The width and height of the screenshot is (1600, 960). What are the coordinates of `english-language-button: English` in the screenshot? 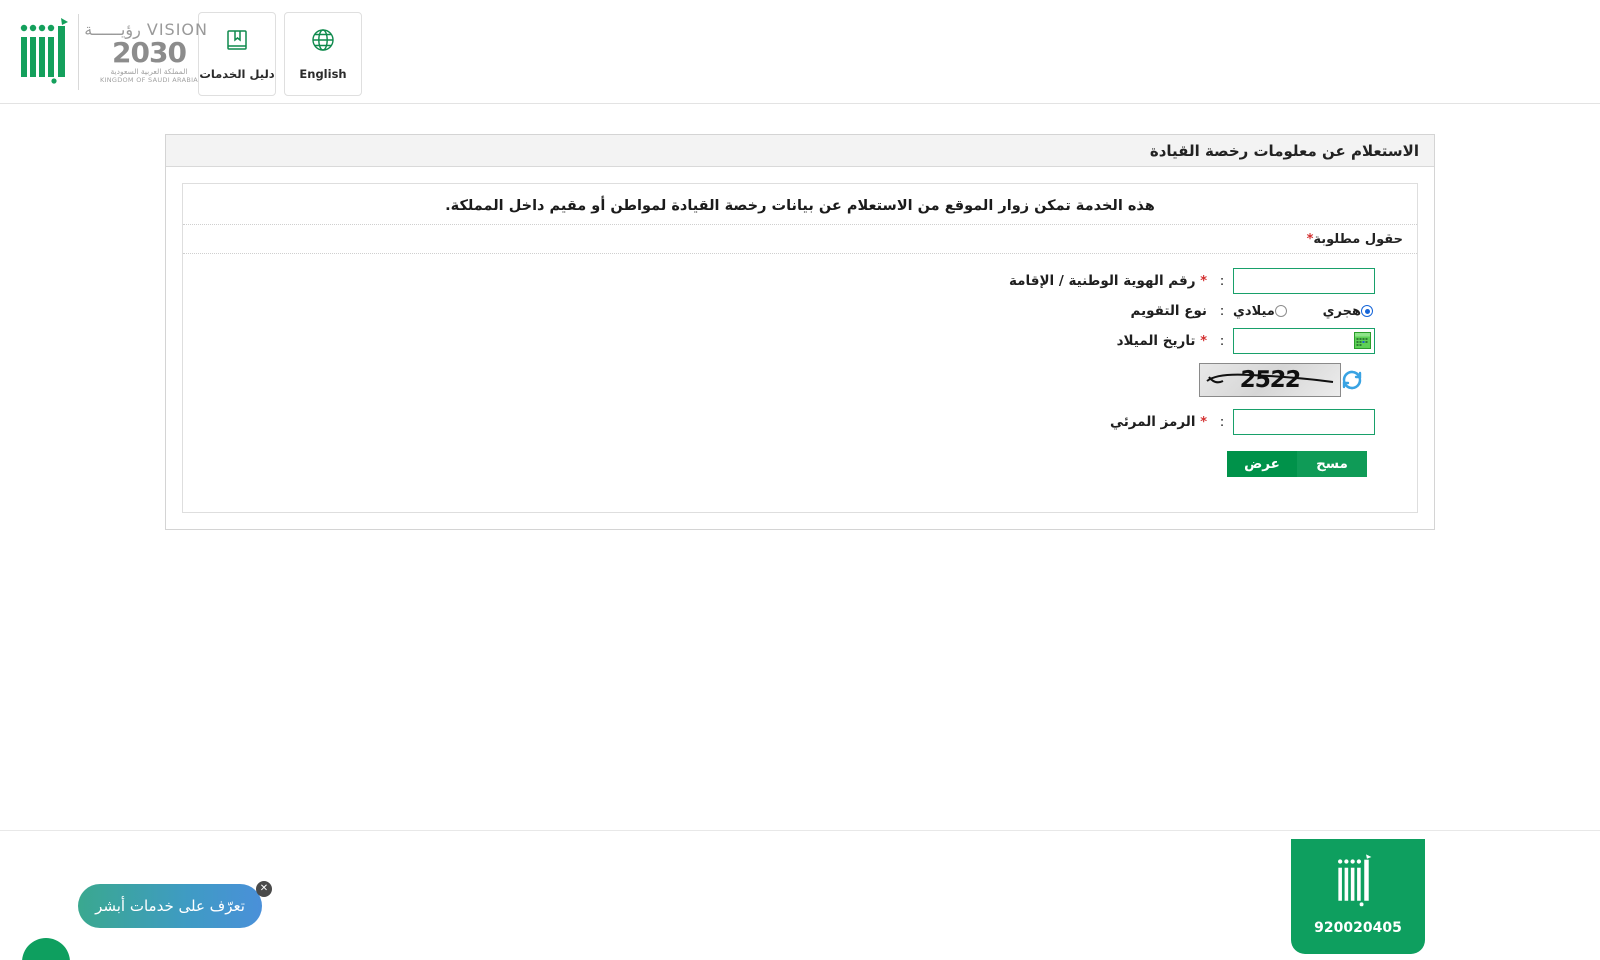 It's located at (323, 54).